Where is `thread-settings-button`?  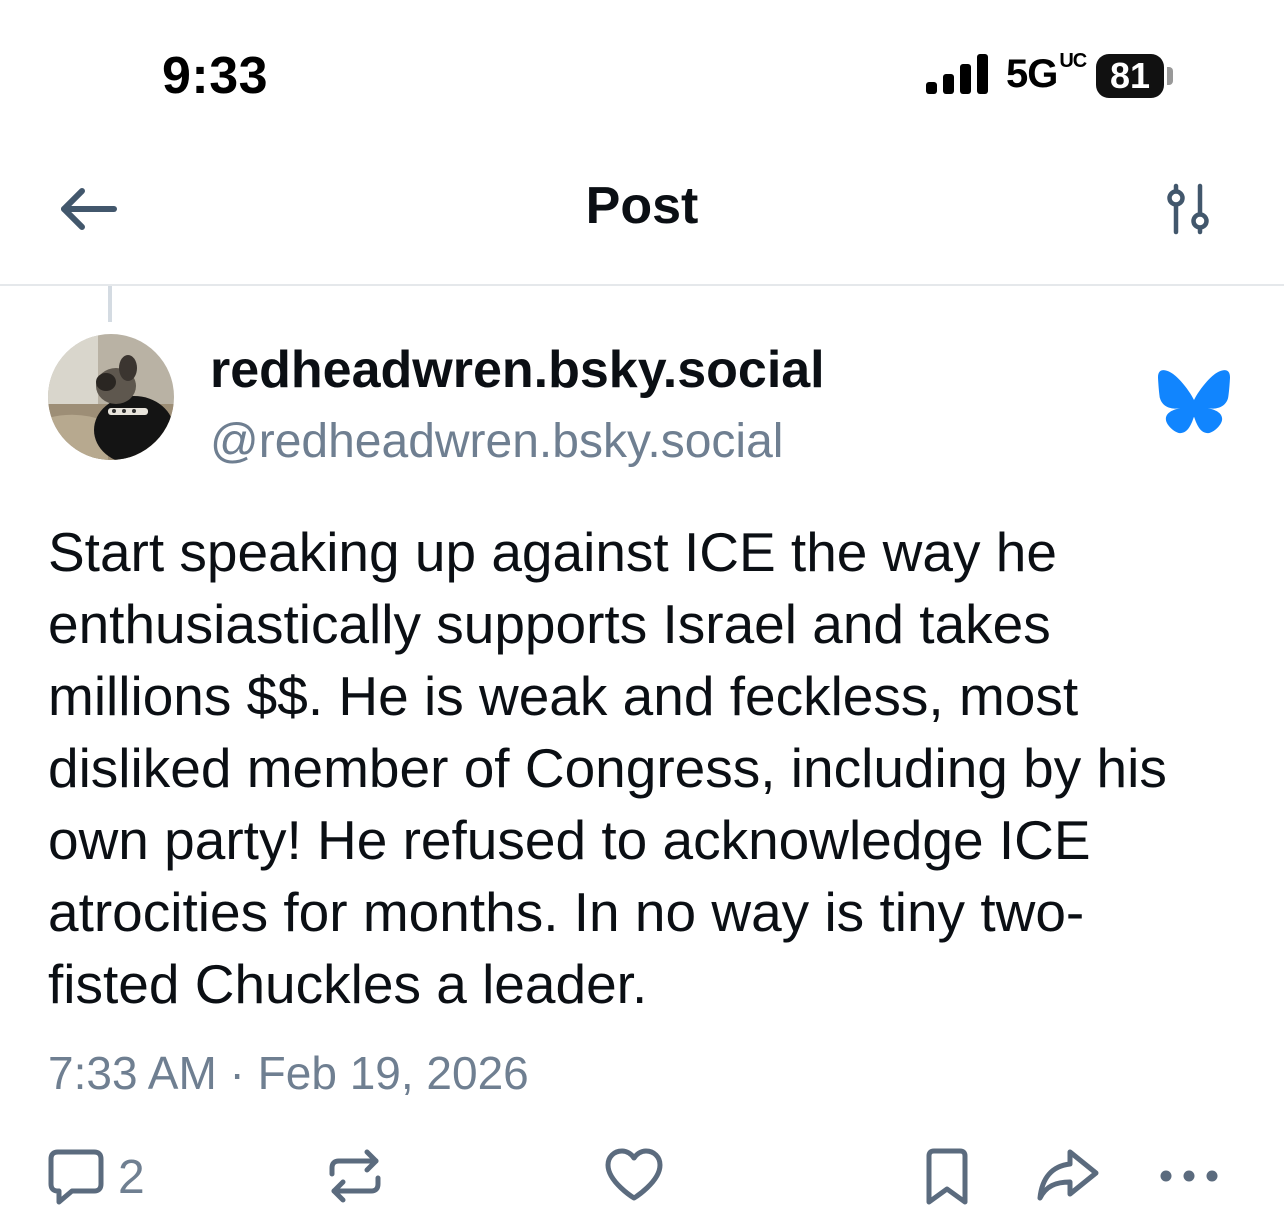 thread-settings-button is located at coordinates (1188, 210).